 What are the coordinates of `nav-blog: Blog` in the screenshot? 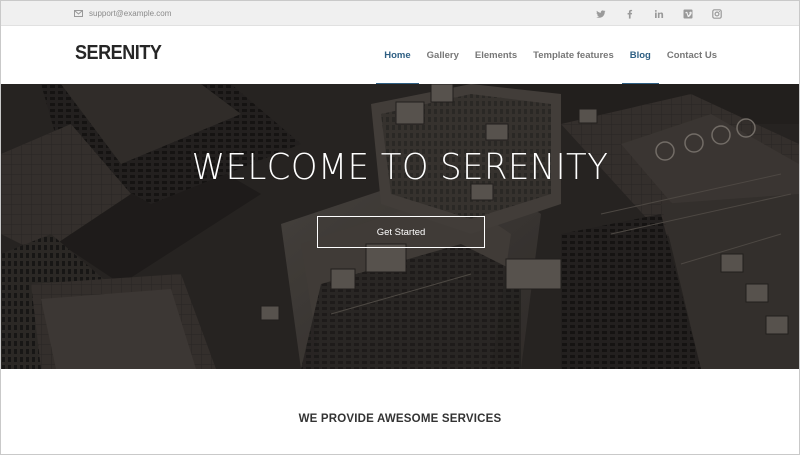 It's located at (640, 55).